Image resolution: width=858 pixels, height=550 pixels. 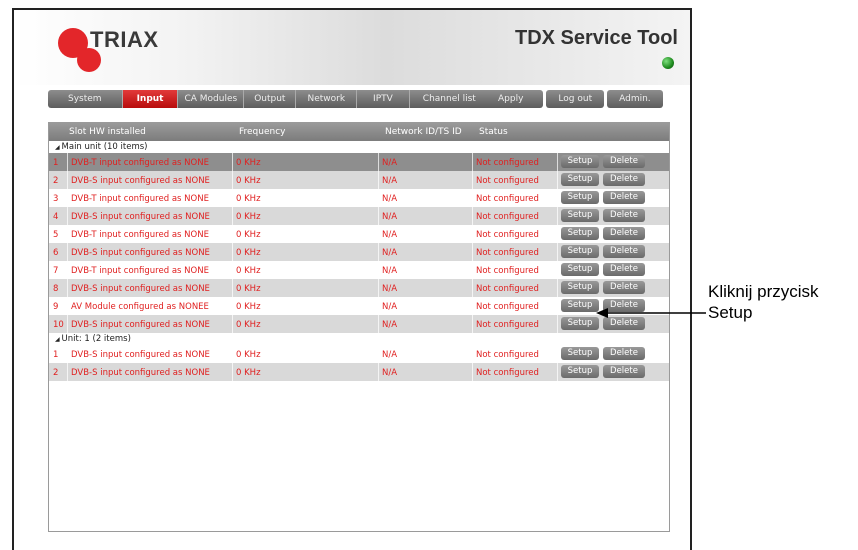 I want to click on annotation-line-2: Setup, so click(x=730, y=312).